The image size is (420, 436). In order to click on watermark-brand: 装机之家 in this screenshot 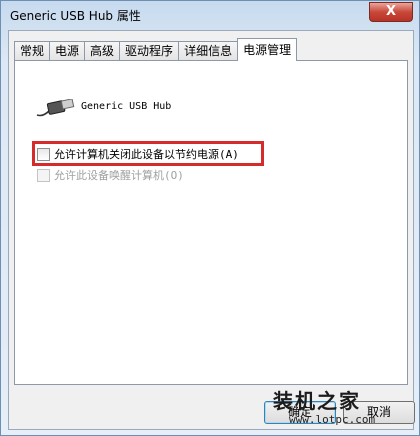, I will do `click(317, 401)`.